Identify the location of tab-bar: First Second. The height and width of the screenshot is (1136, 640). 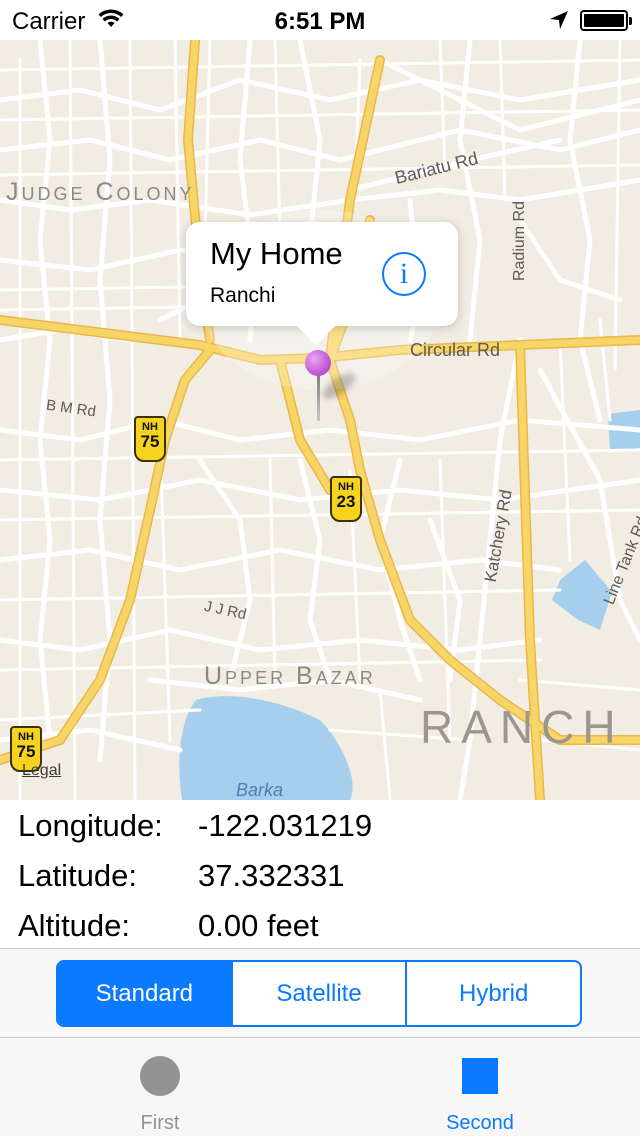
(320, 1086).